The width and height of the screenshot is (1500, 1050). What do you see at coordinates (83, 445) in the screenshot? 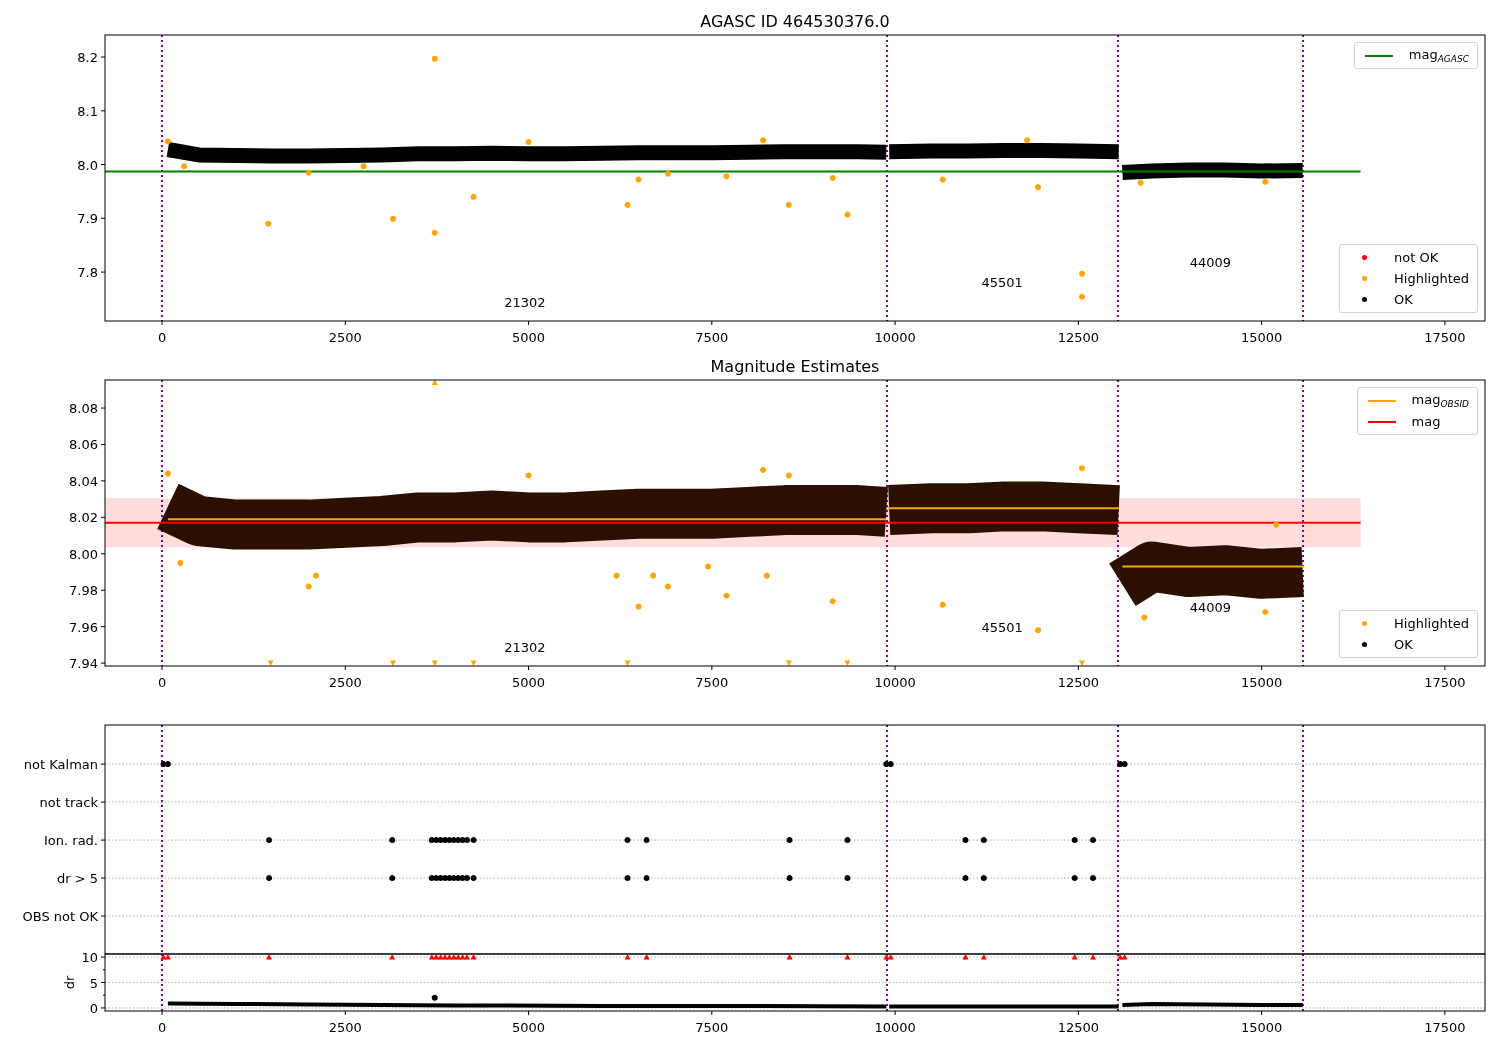
I see `y-tick-label: 8.06` at bounding box center [83, 445].